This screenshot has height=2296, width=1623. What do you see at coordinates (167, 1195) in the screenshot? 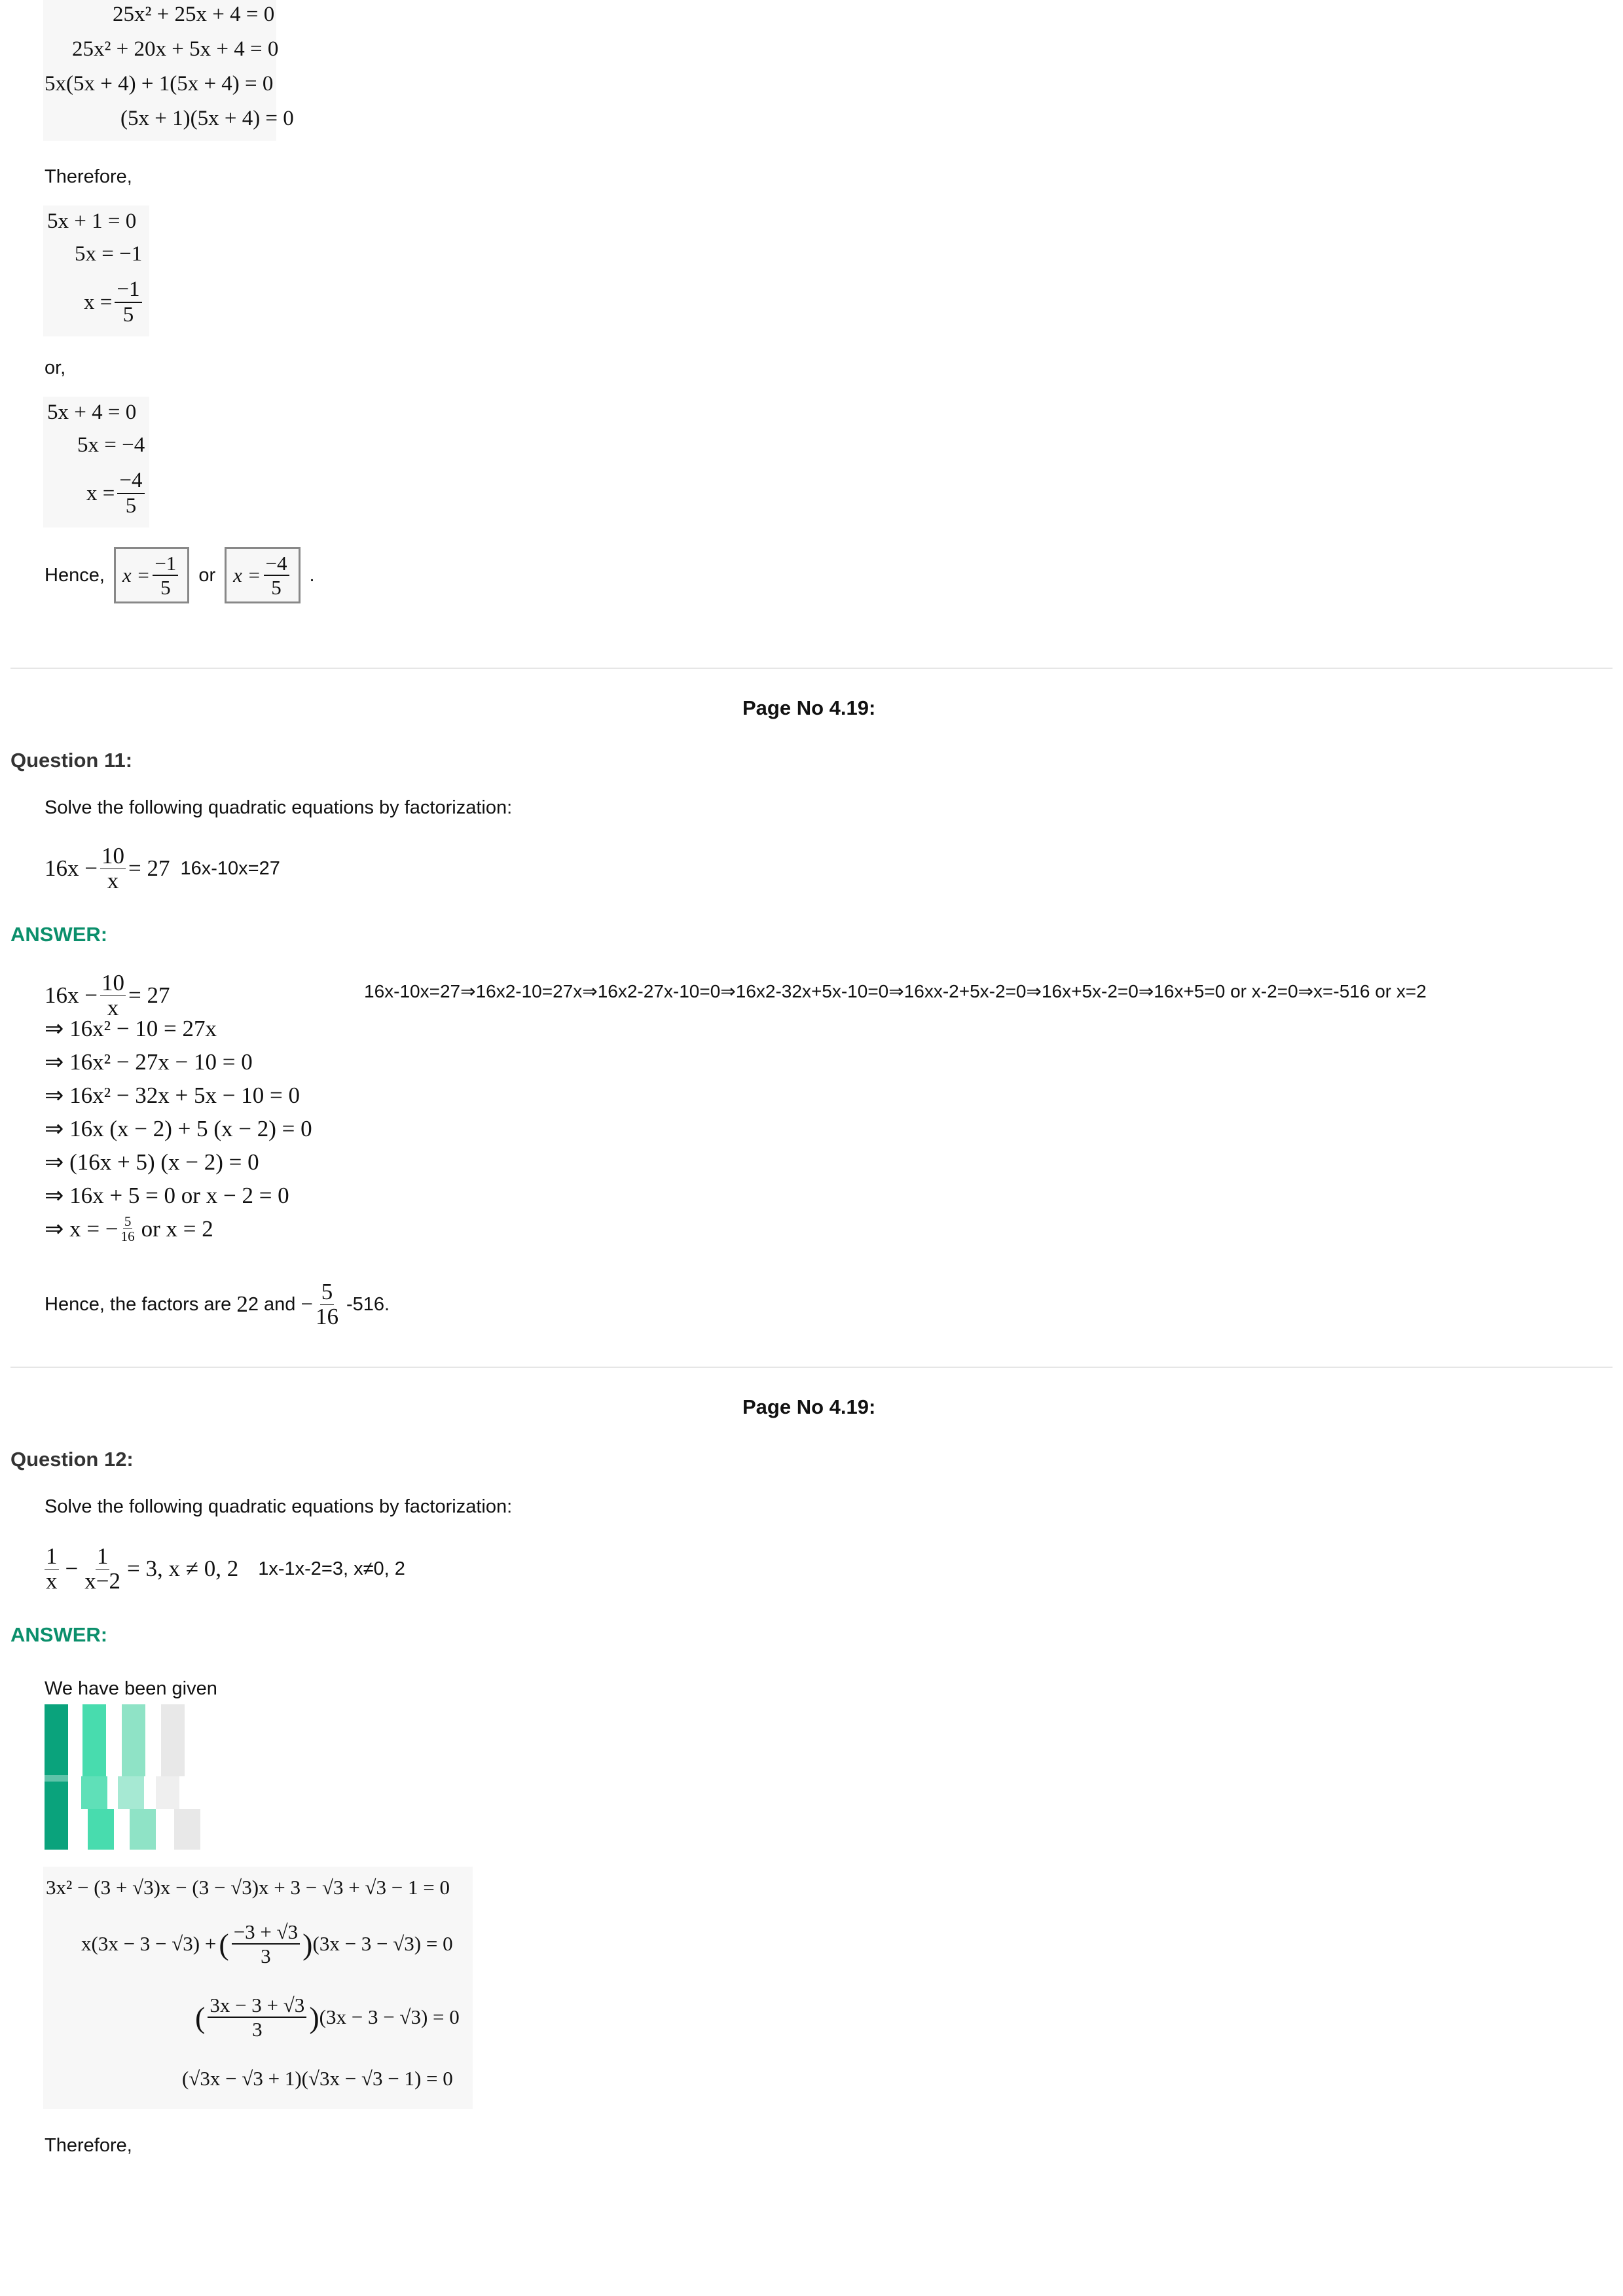
I see `q11-step: ⇒ 16x + 5 = 0 or x − 2 = 0` at bounding box center [167, 1195].